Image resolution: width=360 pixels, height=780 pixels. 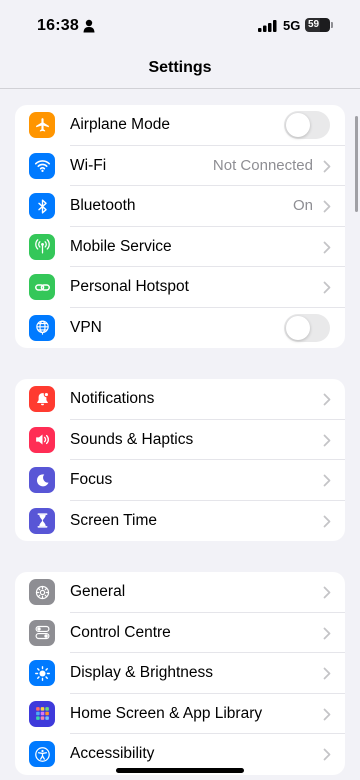 What do you see at coordinates (98, 591) in the screenshot?
I see `settings-row-label: General` at bounding box center [98, 591].